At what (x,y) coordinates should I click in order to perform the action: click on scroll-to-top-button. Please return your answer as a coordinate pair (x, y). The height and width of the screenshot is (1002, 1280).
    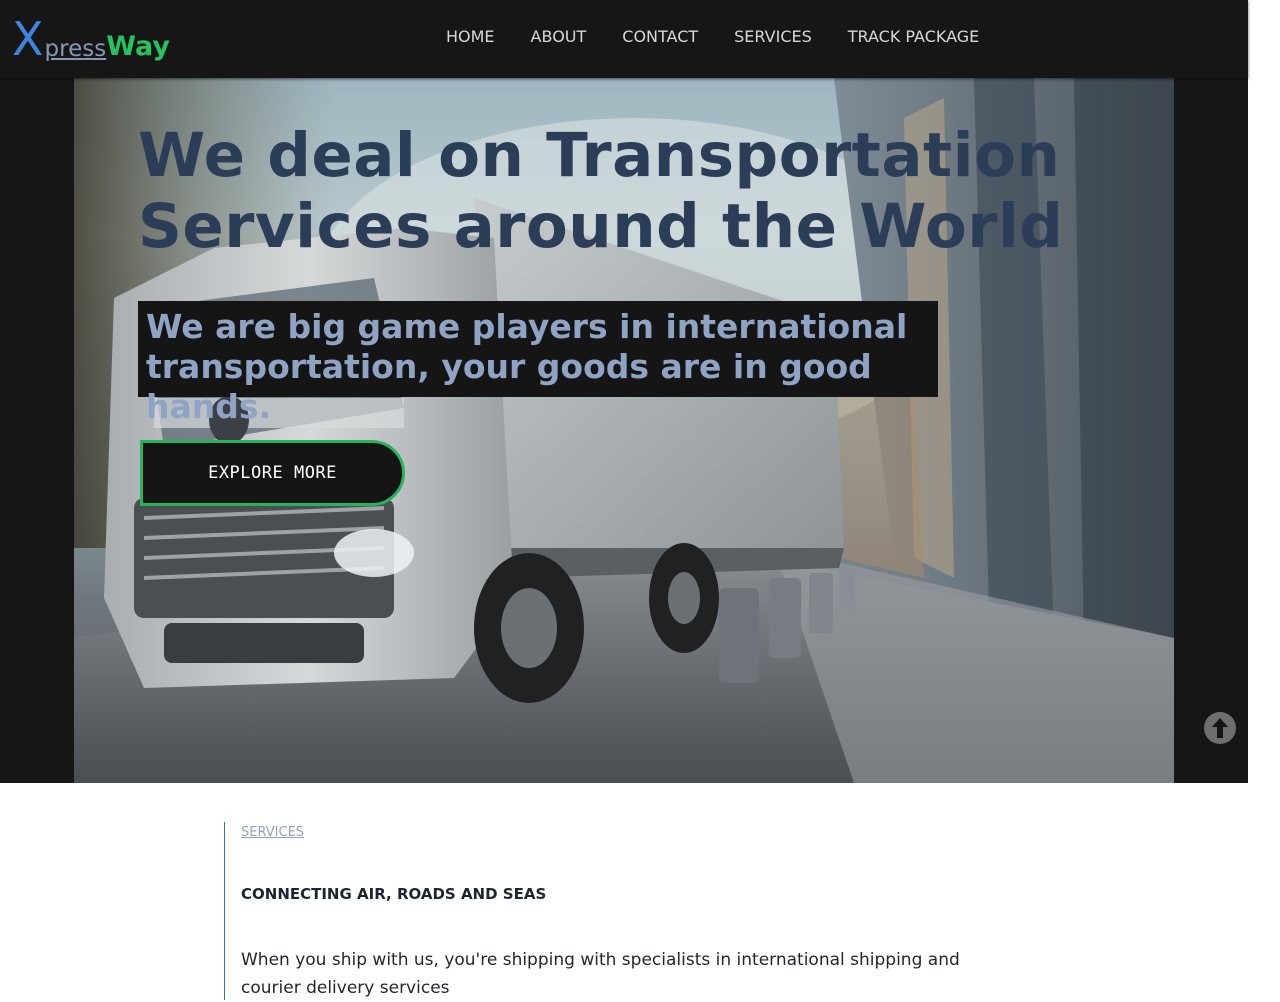
    Looking at the image, I should click on (1220, 728).